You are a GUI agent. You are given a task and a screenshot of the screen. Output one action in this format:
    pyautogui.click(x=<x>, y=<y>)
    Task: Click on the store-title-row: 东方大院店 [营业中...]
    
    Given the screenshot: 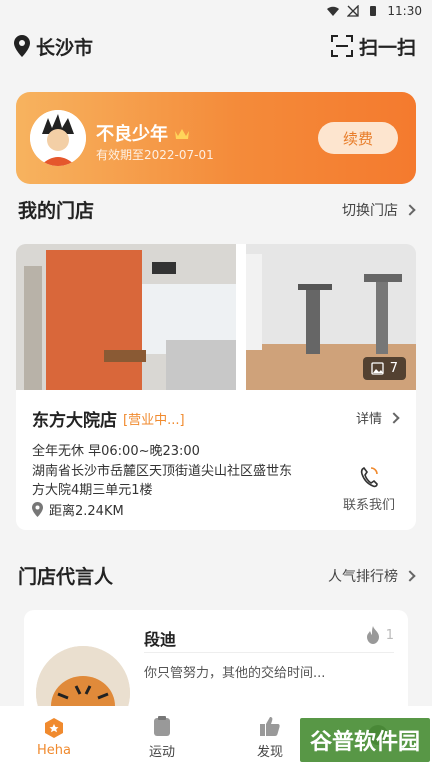 What is the action you would take?
    pyautogui.click(x=108, y=418)
    